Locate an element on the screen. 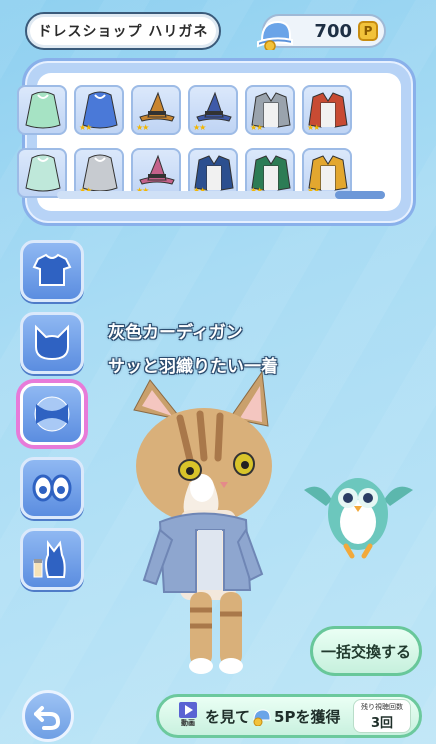 Image resolution: width=436 pixels, height=744 pixels. pattern-category-button is located at coordinates (52, 414).